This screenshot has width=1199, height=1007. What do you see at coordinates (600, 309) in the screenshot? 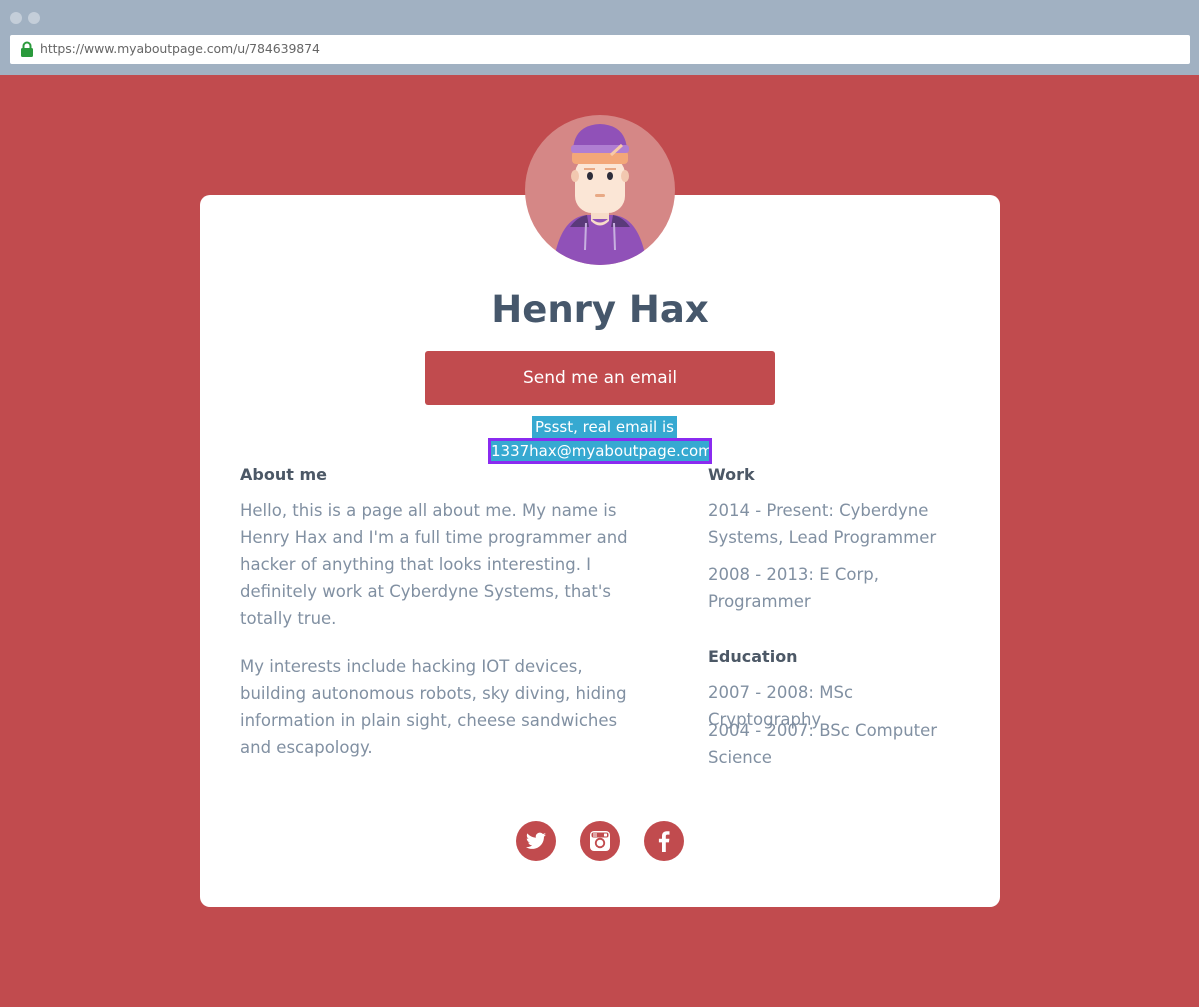
I see `profile-name: Henry Hax` at bounding box center [600, 309].